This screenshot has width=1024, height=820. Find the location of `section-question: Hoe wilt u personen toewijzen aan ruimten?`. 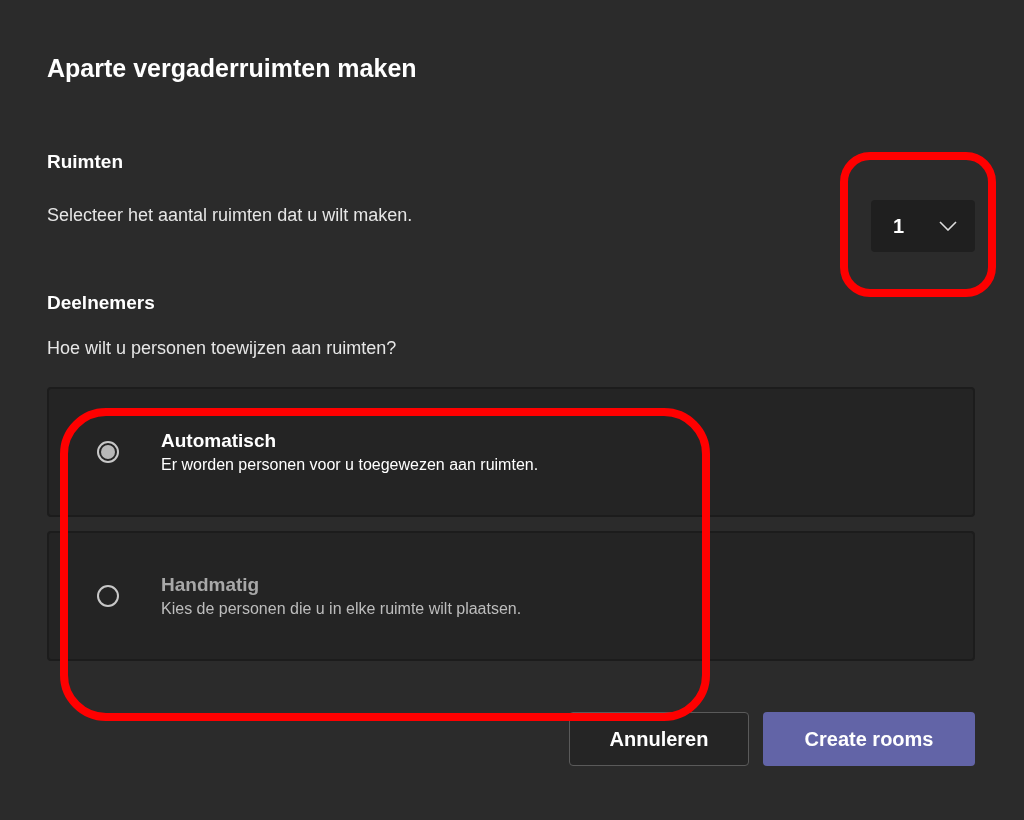

section-question: Hoe wilt u personen toewijzen aan ruimten? is located at coordinates (222, 348).